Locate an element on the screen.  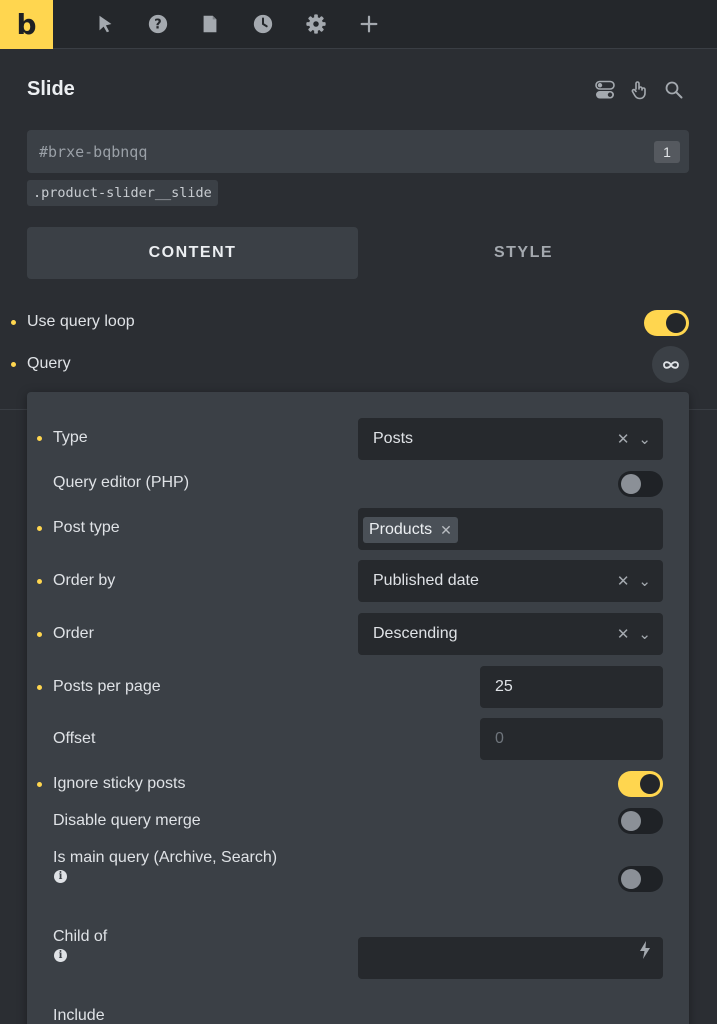
order-by-select: Published date ✕ ⌄ is located at coordinates (510, 581).